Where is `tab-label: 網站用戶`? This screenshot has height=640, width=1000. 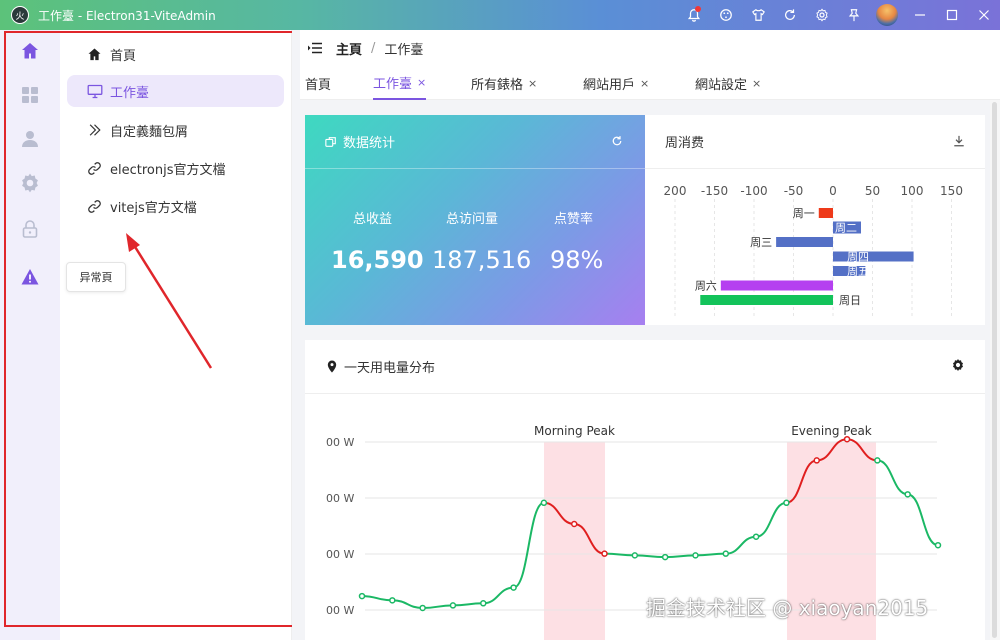
tab-label: 網站用戶 is located at coordinates (609, 85).